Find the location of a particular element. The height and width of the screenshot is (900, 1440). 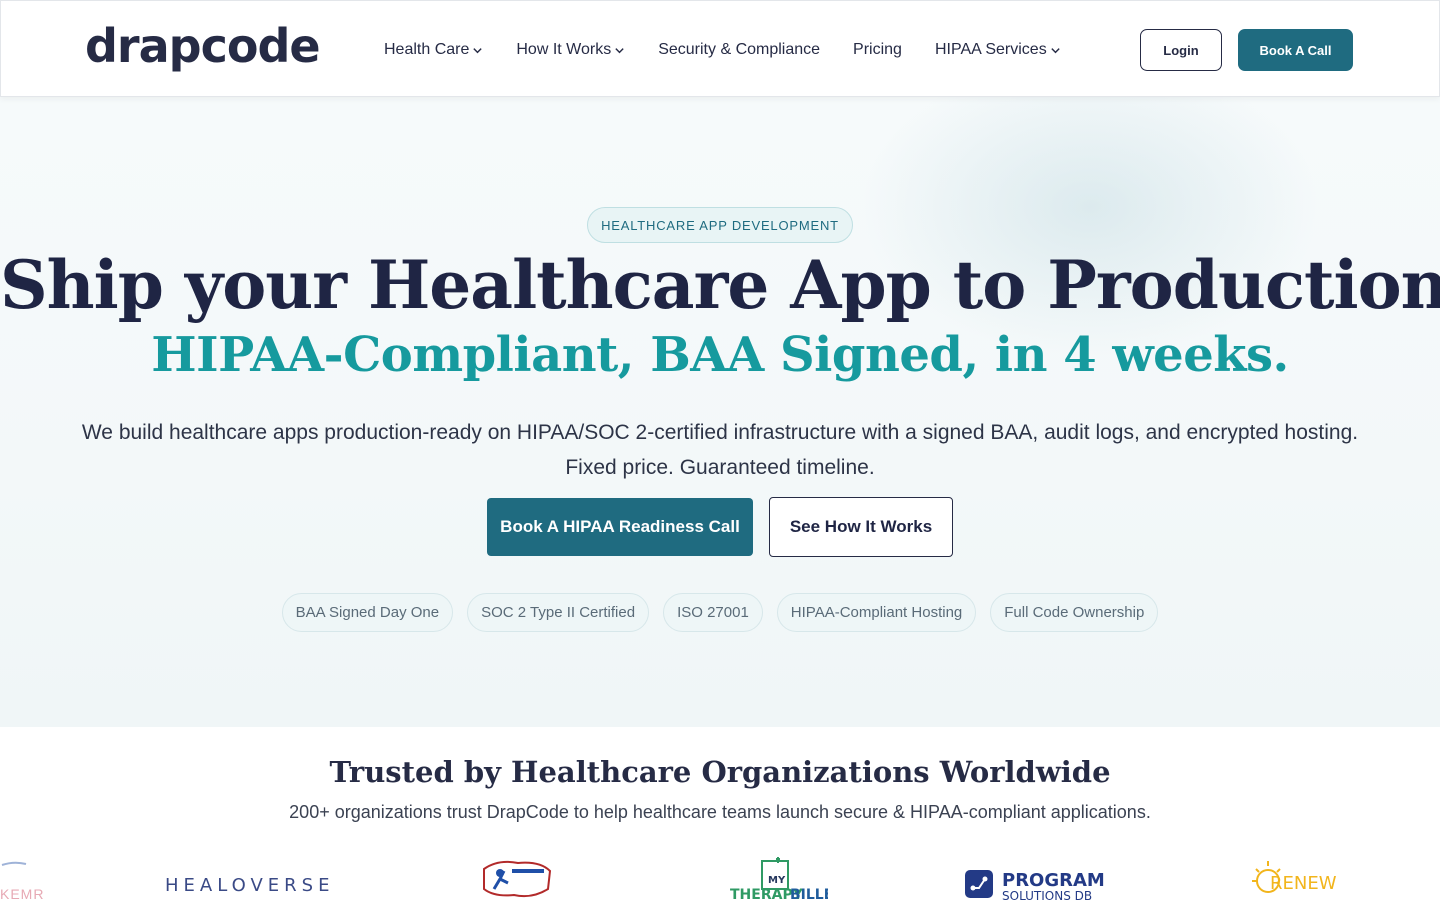

program-solutions-db-logo: PROGRAM SOLUTIONS DB is located at coordinates (1035, 885).